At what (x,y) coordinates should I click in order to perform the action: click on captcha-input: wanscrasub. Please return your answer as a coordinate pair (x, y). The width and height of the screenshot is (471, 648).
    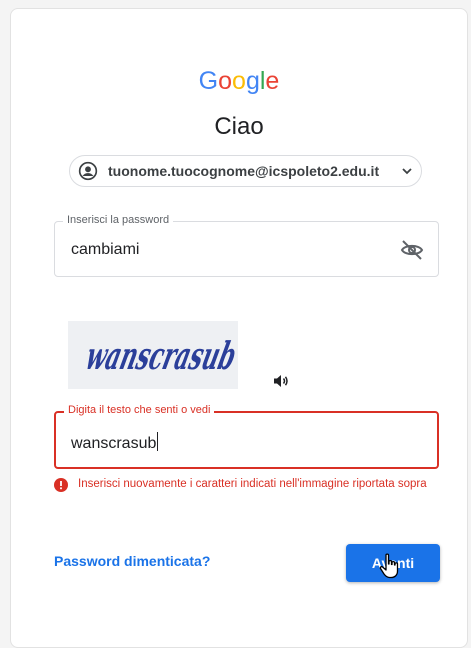
    Looking at the image, I should click on (113, 443).